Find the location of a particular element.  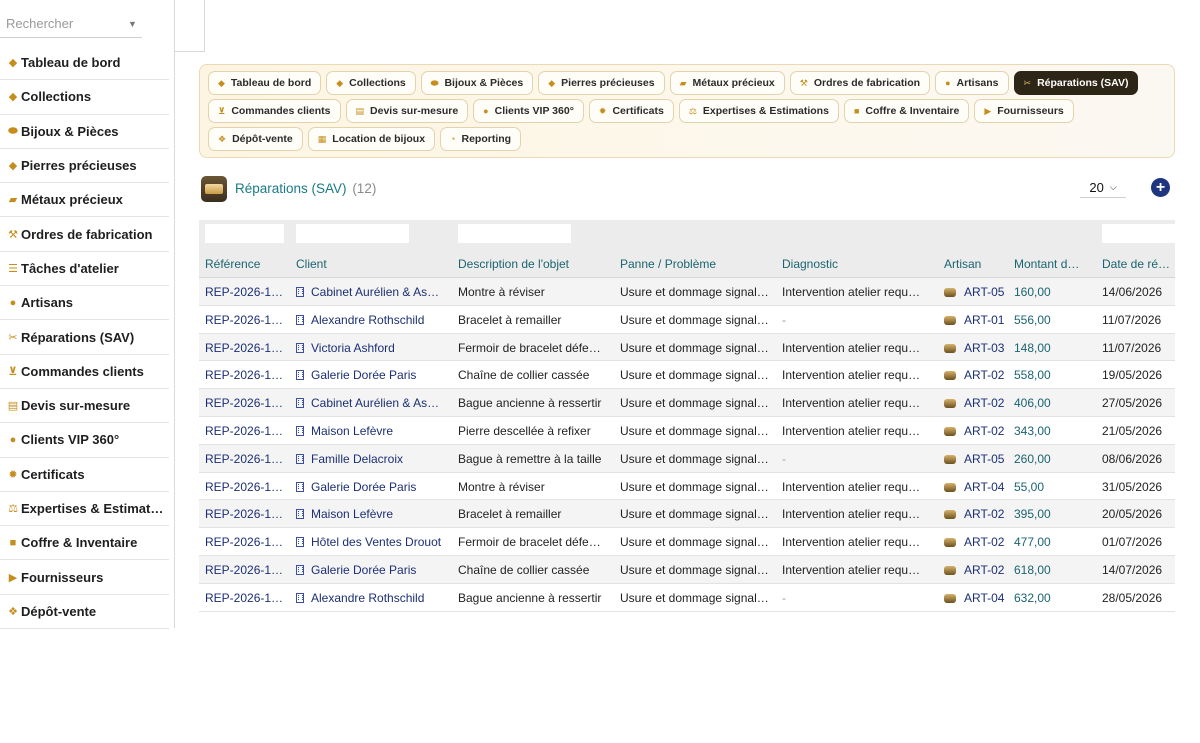

filter-date is located at coordinates (1138, 233).